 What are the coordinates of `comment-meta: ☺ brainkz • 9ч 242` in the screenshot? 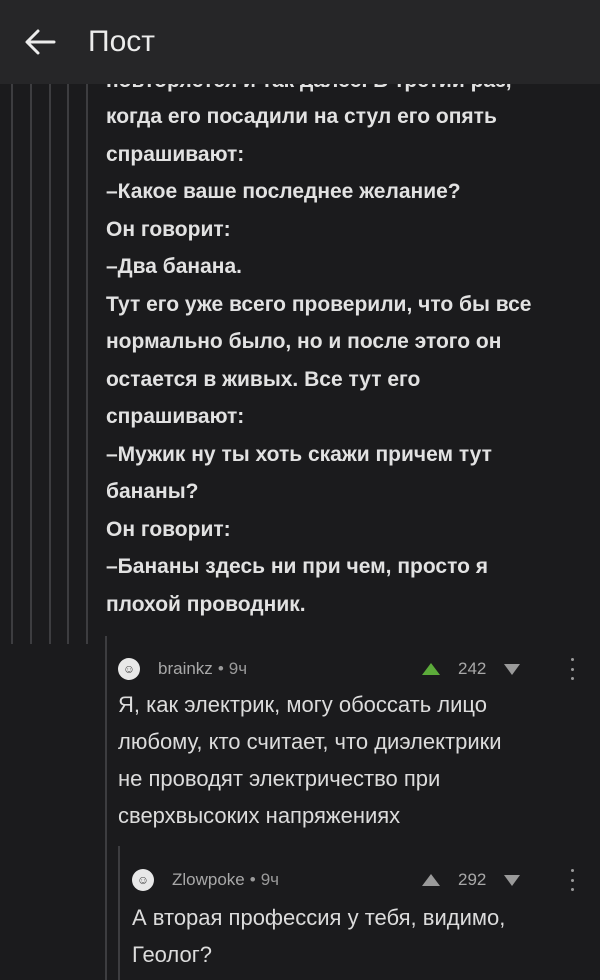 It's located at (354, 669).